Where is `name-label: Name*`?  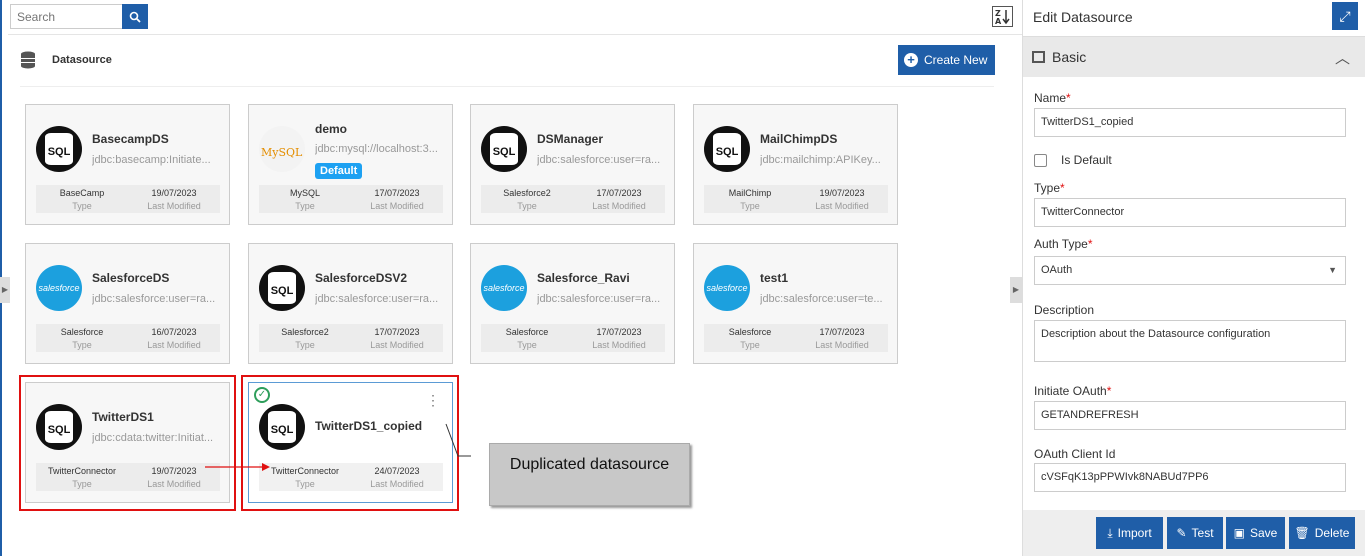 name-label: Name* is located at coordinates (1052, 98).